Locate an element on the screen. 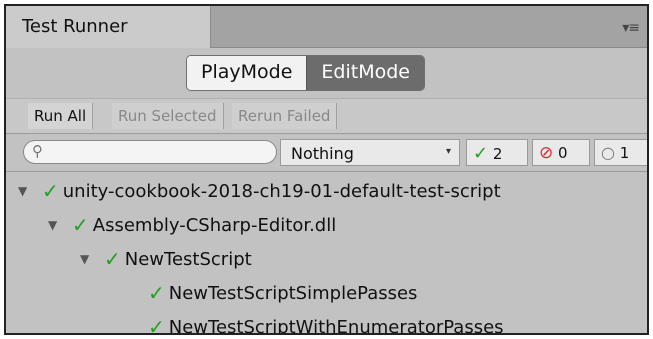  tree-item: ▼ ✓ NewTestScript is located at coordinates (166, 259).